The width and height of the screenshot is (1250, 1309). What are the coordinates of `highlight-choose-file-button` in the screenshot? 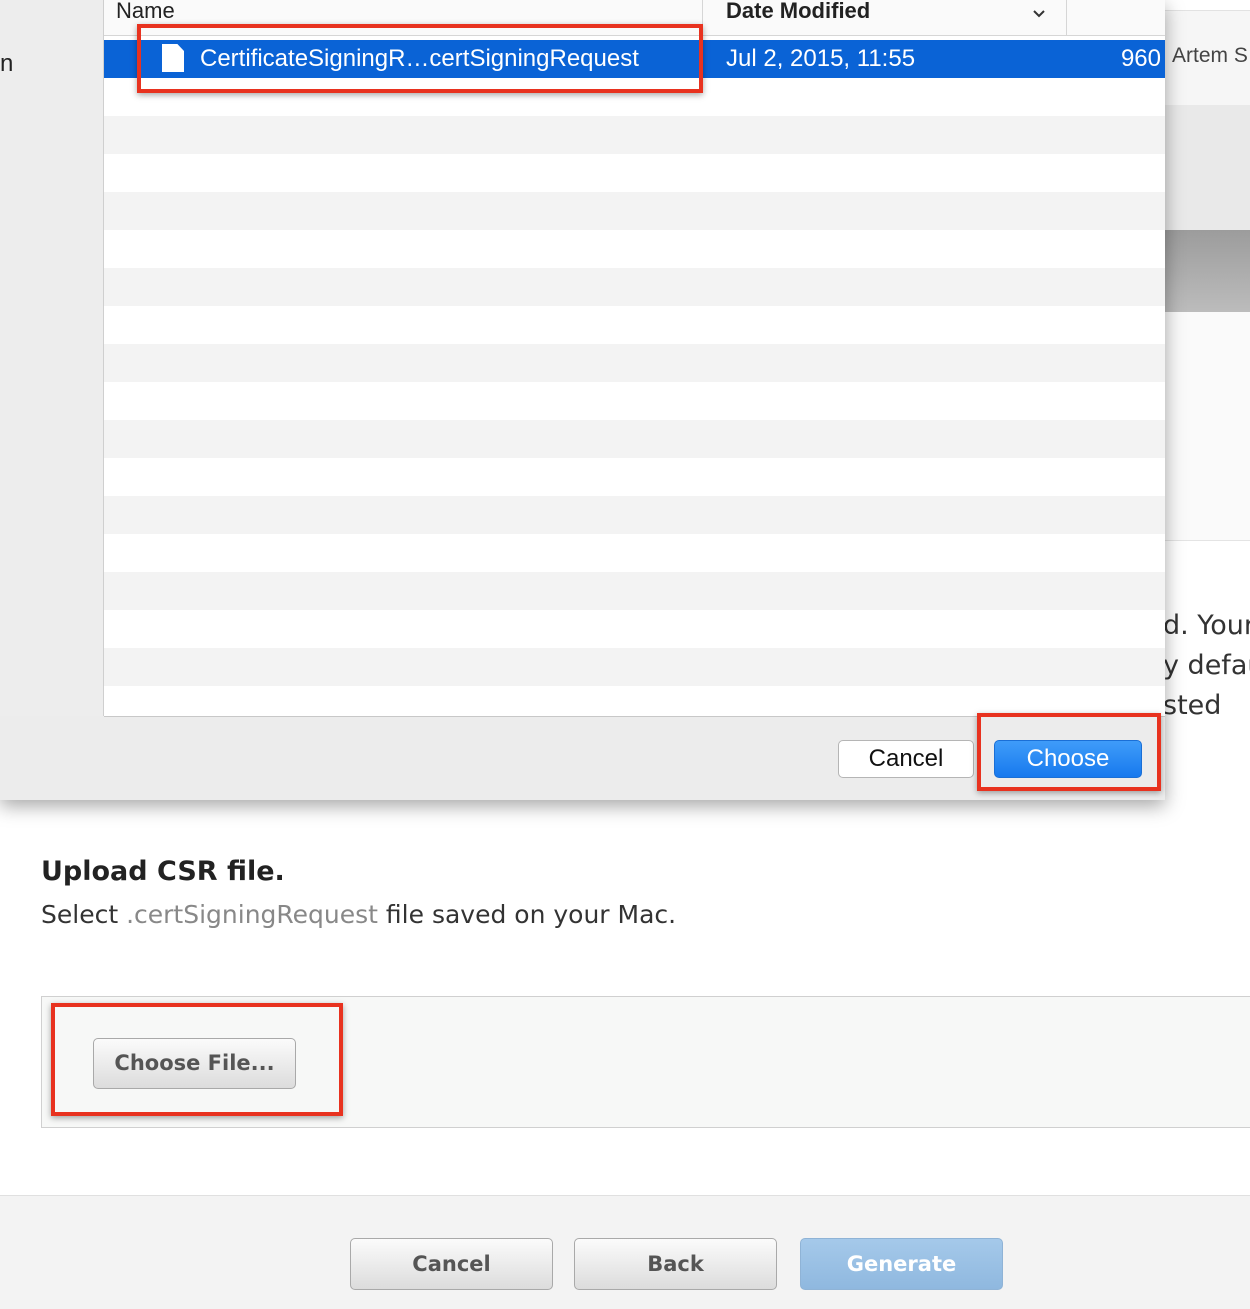 It's located at (197, 1059).